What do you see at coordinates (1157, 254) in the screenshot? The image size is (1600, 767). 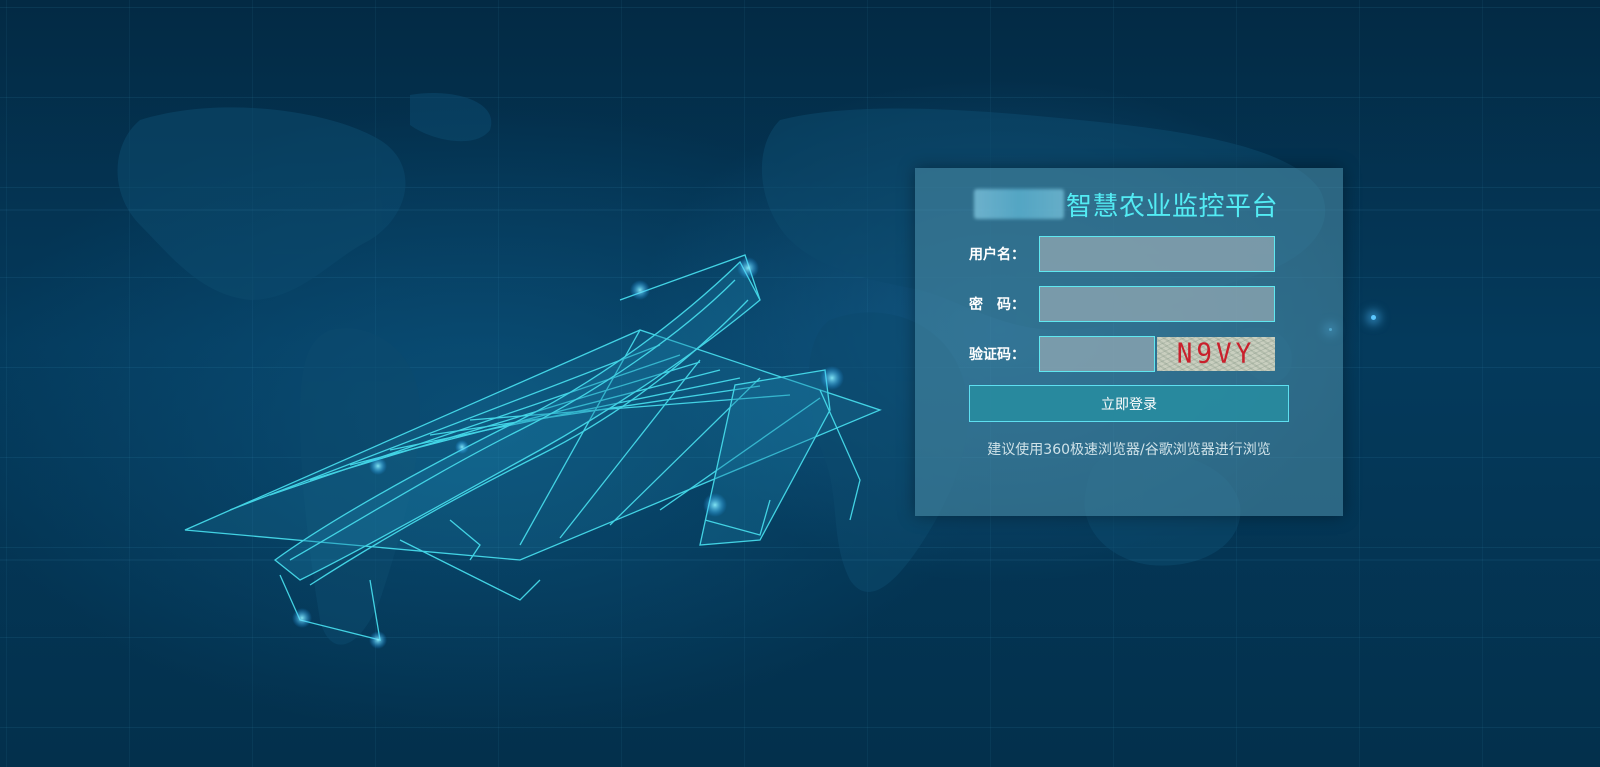 I see `username-input` at bounding box center [1157, 254].